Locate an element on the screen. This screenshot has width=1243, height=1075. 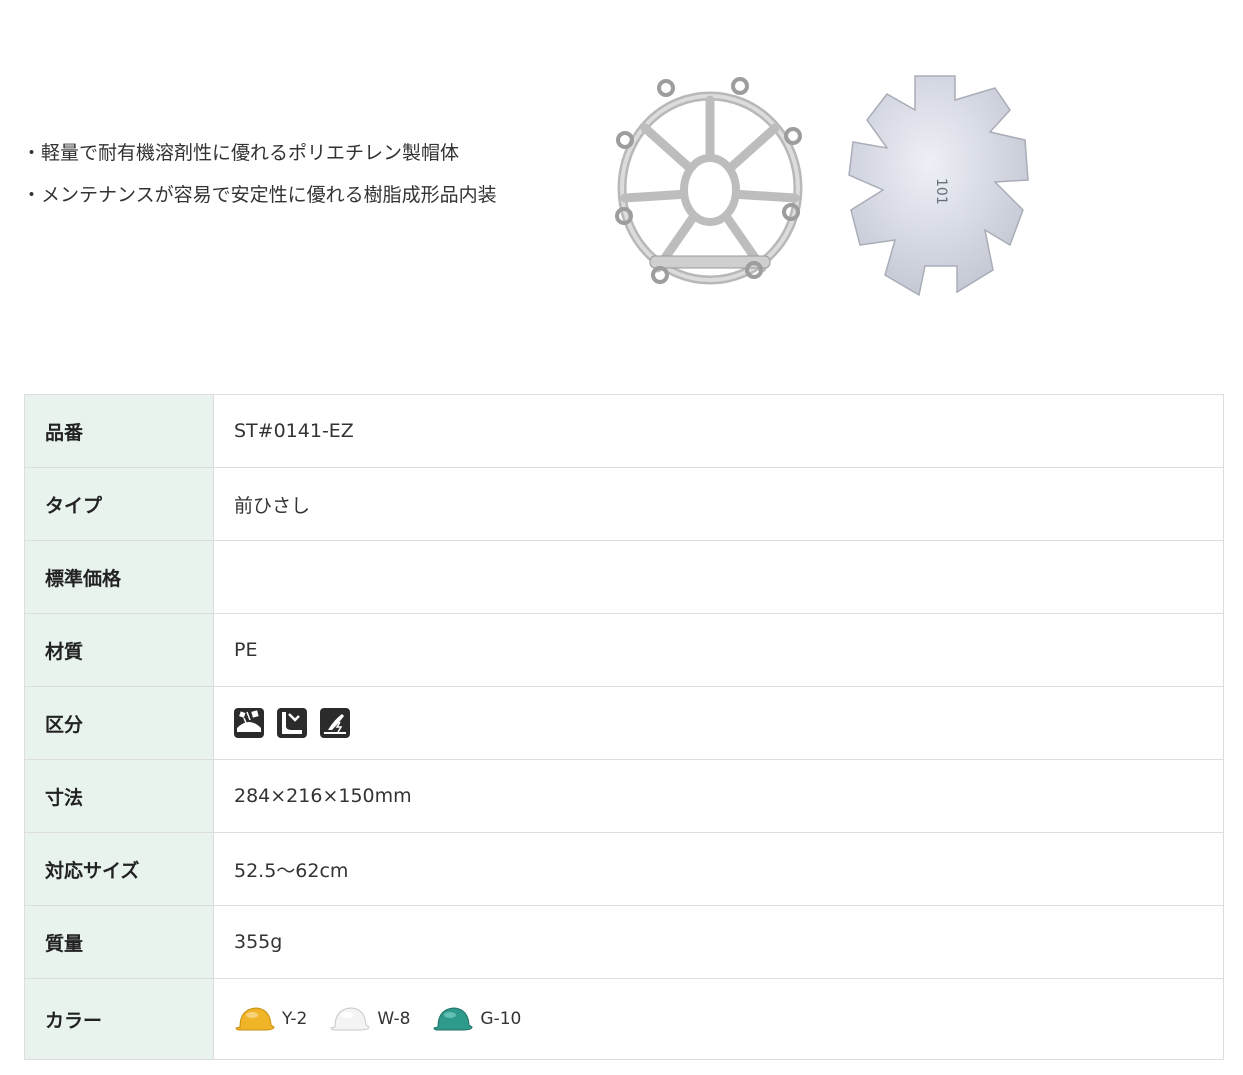
color-option-y2: Y-2 is located at coordinates (270, 1019).